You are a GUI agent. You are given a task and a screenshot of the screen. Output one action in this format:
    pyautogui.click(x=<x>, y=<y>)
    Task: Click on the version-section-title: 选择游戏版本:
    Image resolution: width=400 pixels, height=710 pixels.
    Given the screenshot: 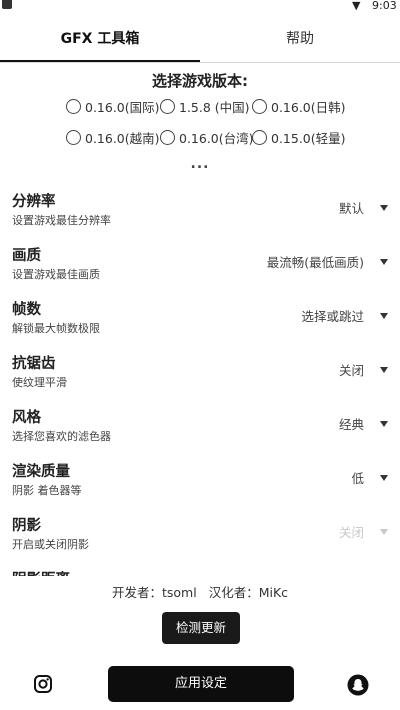 What is the action you would take?
    pyautogui.click(x=200, y=81)
    